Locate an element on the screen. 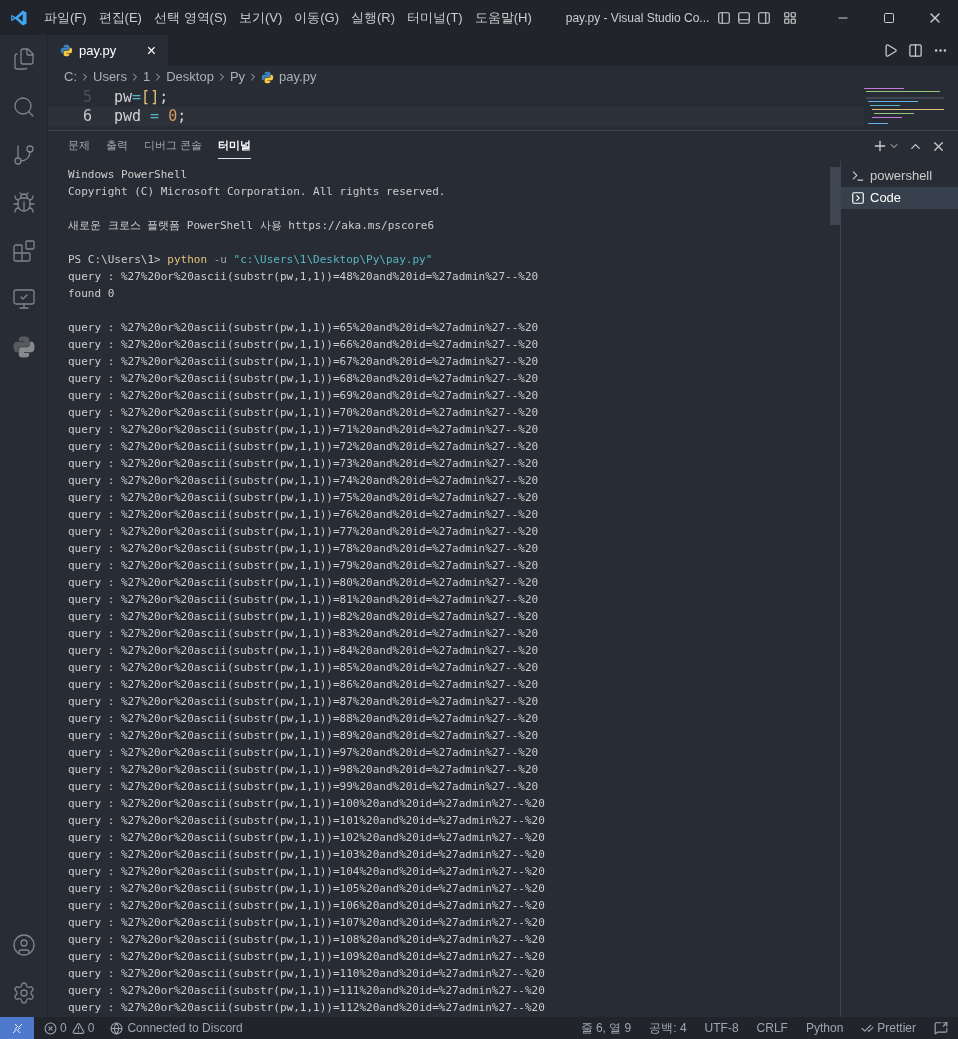  terminal-line: query : %27%20or%20ascii(substr(pw,1,1))=73%20and%20id=%27admin%27--%20 is located at coordinates (304, 464).